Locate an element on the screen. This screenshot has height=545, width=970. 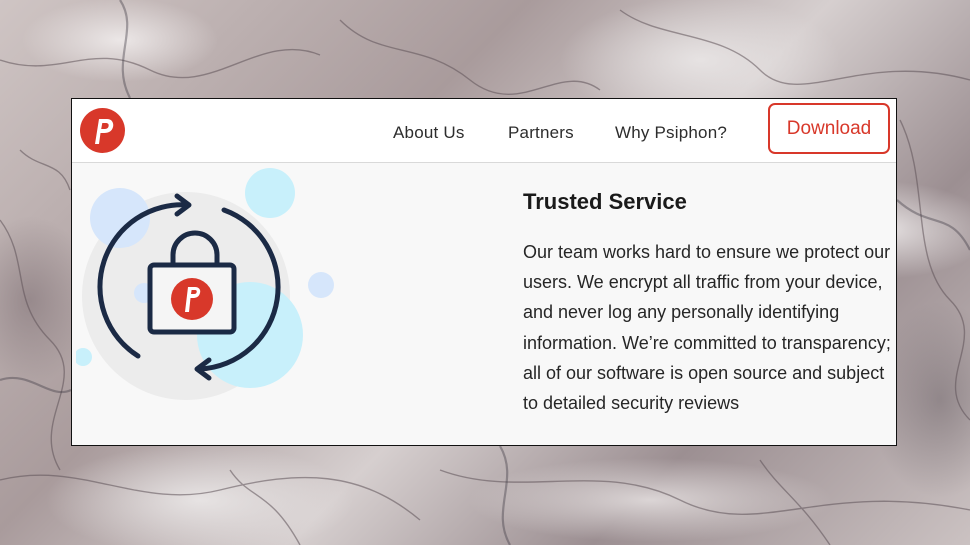
security-lock-illustration is located at coordinates (205, 284).